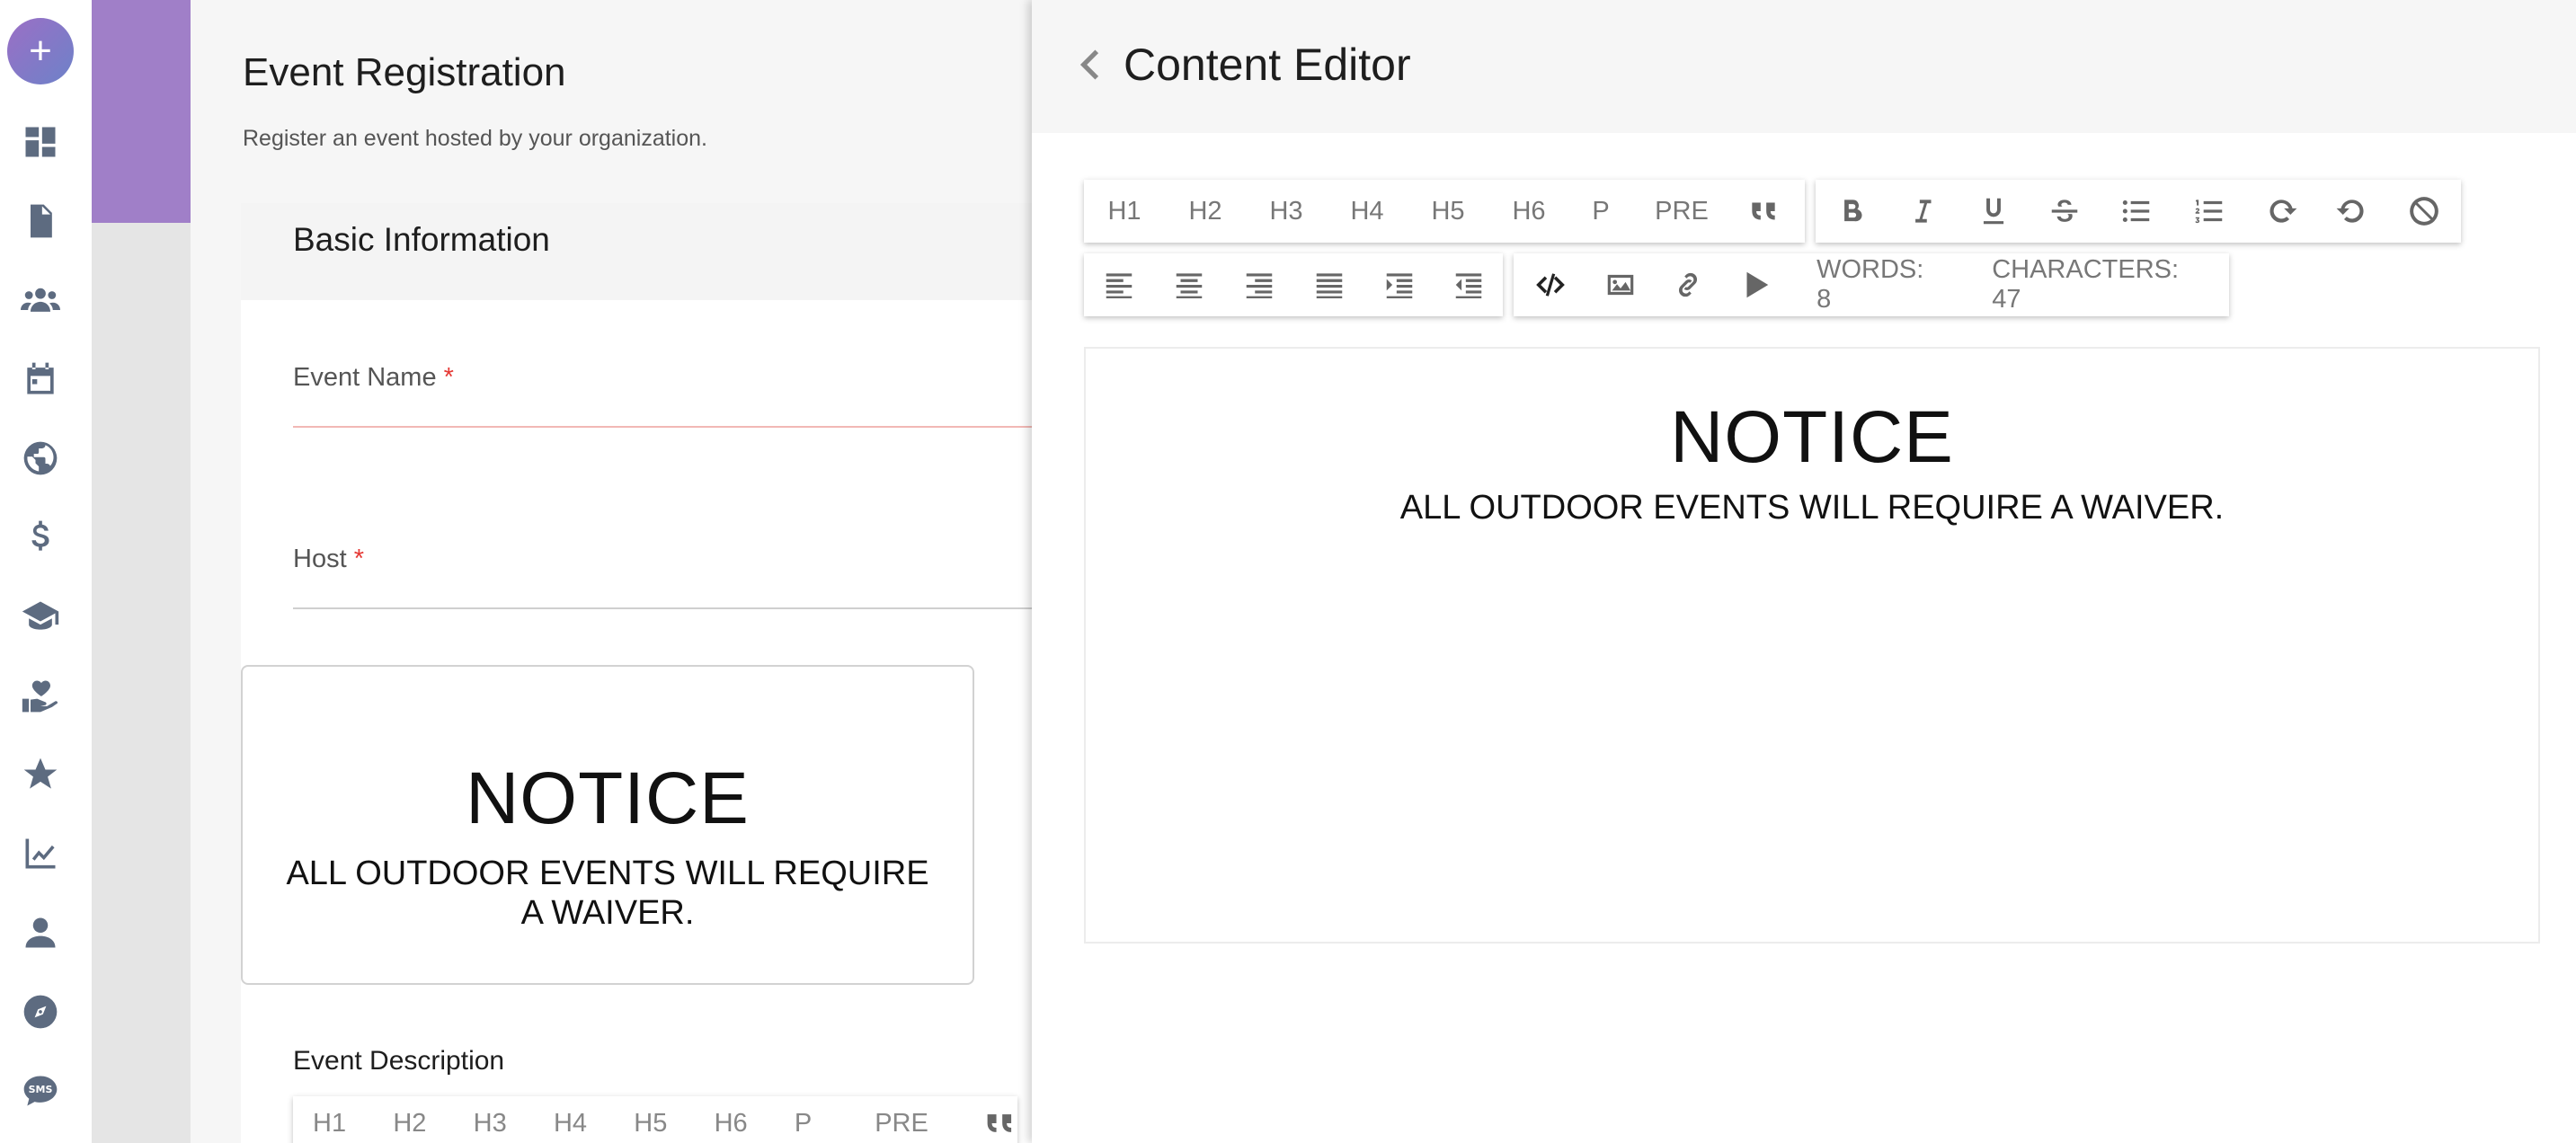 This screenshot has width=2576, height=1143. Describe the element at coordinates (433, 1124) in the screenshot. I see `mini-h2-button: H2` at that location.